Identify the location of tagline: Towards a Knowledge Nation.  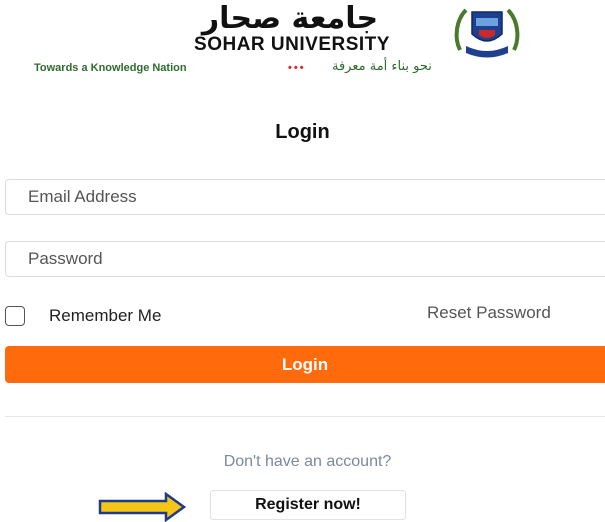
(110, 68).